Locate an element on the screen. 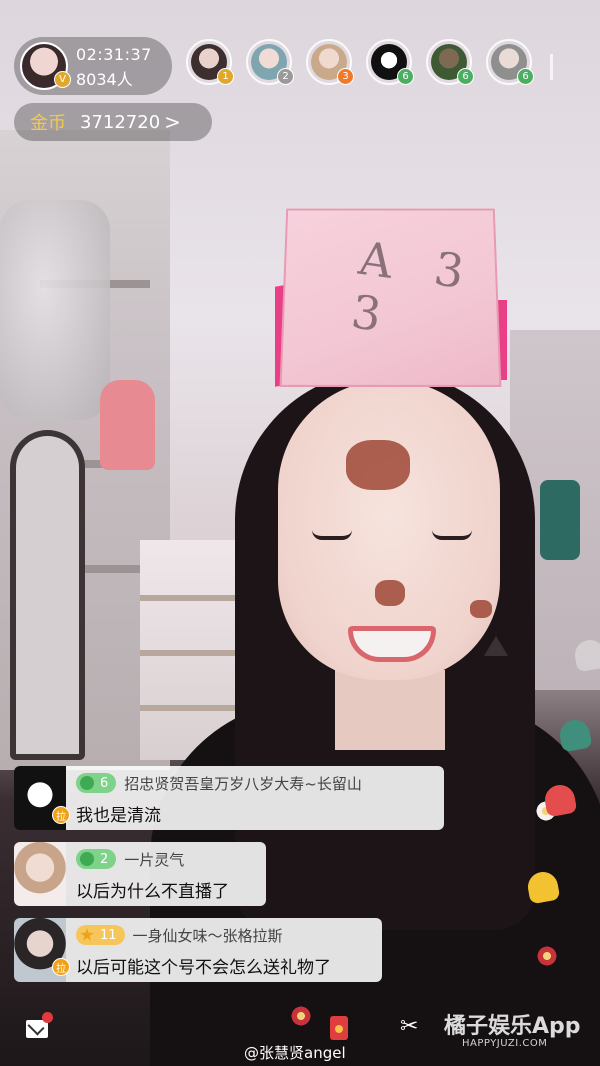  viewer-avatar: 1 is located at coordinates (210, 62).